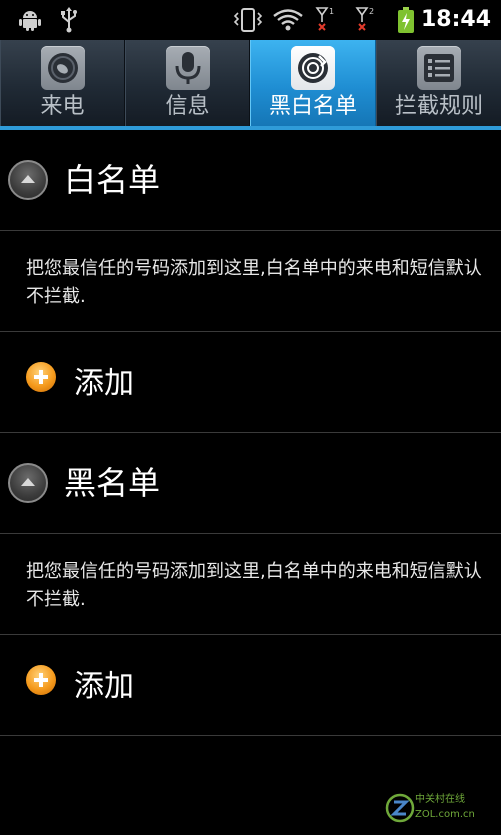 Image resolution: width=501 pixels, height=835 pixels. I want to click on whitelist-add-button: 添加, so click(250, 382).